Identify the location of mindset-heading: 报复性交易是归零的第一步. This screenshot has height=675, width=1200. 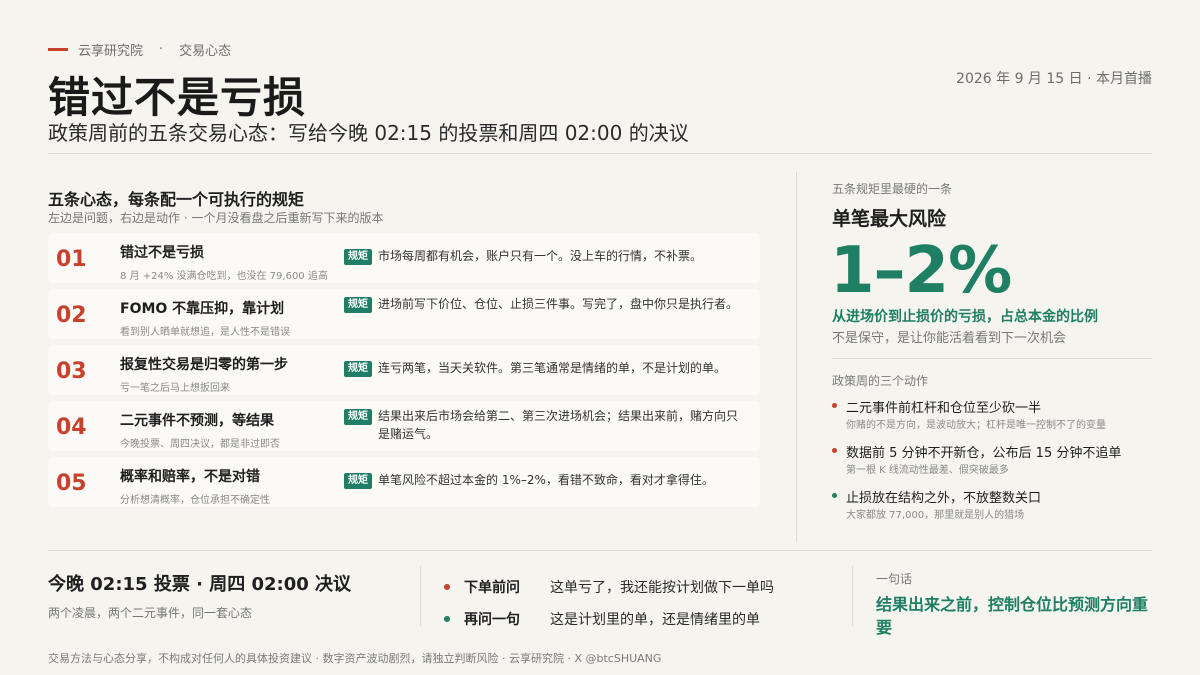
(204, 365).